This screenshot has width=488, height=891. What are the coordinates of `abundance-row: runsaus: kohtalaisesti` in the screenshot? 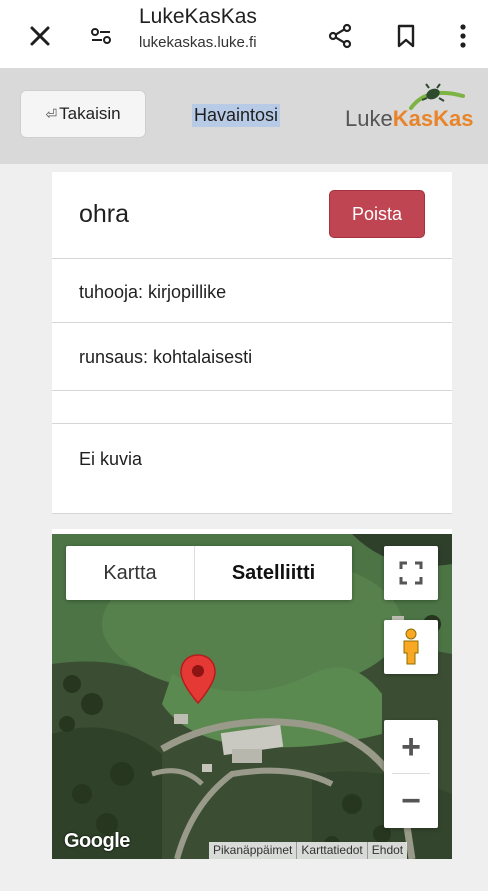 It's located at (252, 357).